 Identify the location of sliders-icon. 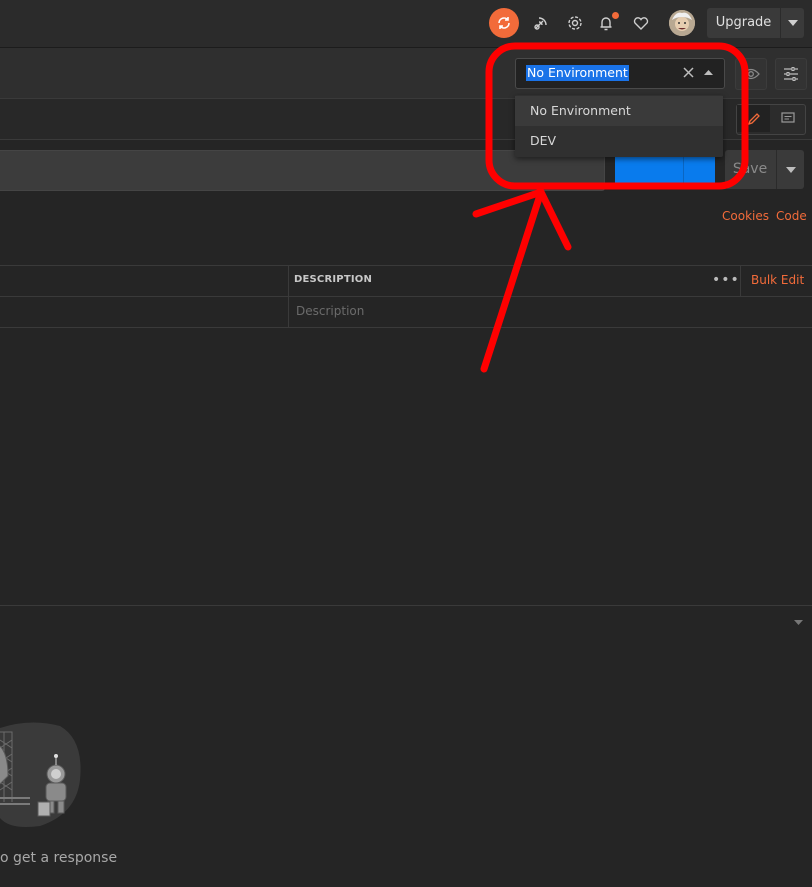
(791, 74).